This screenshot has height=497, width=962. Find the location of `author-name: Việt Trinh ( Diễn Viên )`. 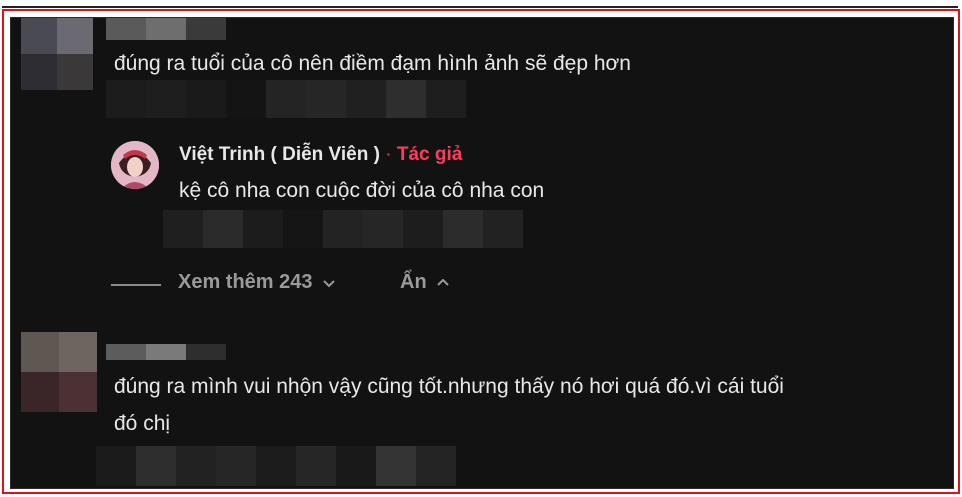

author-name: Việt Trinh ( Diễn Viên ) is located at coordinates (279, 154).